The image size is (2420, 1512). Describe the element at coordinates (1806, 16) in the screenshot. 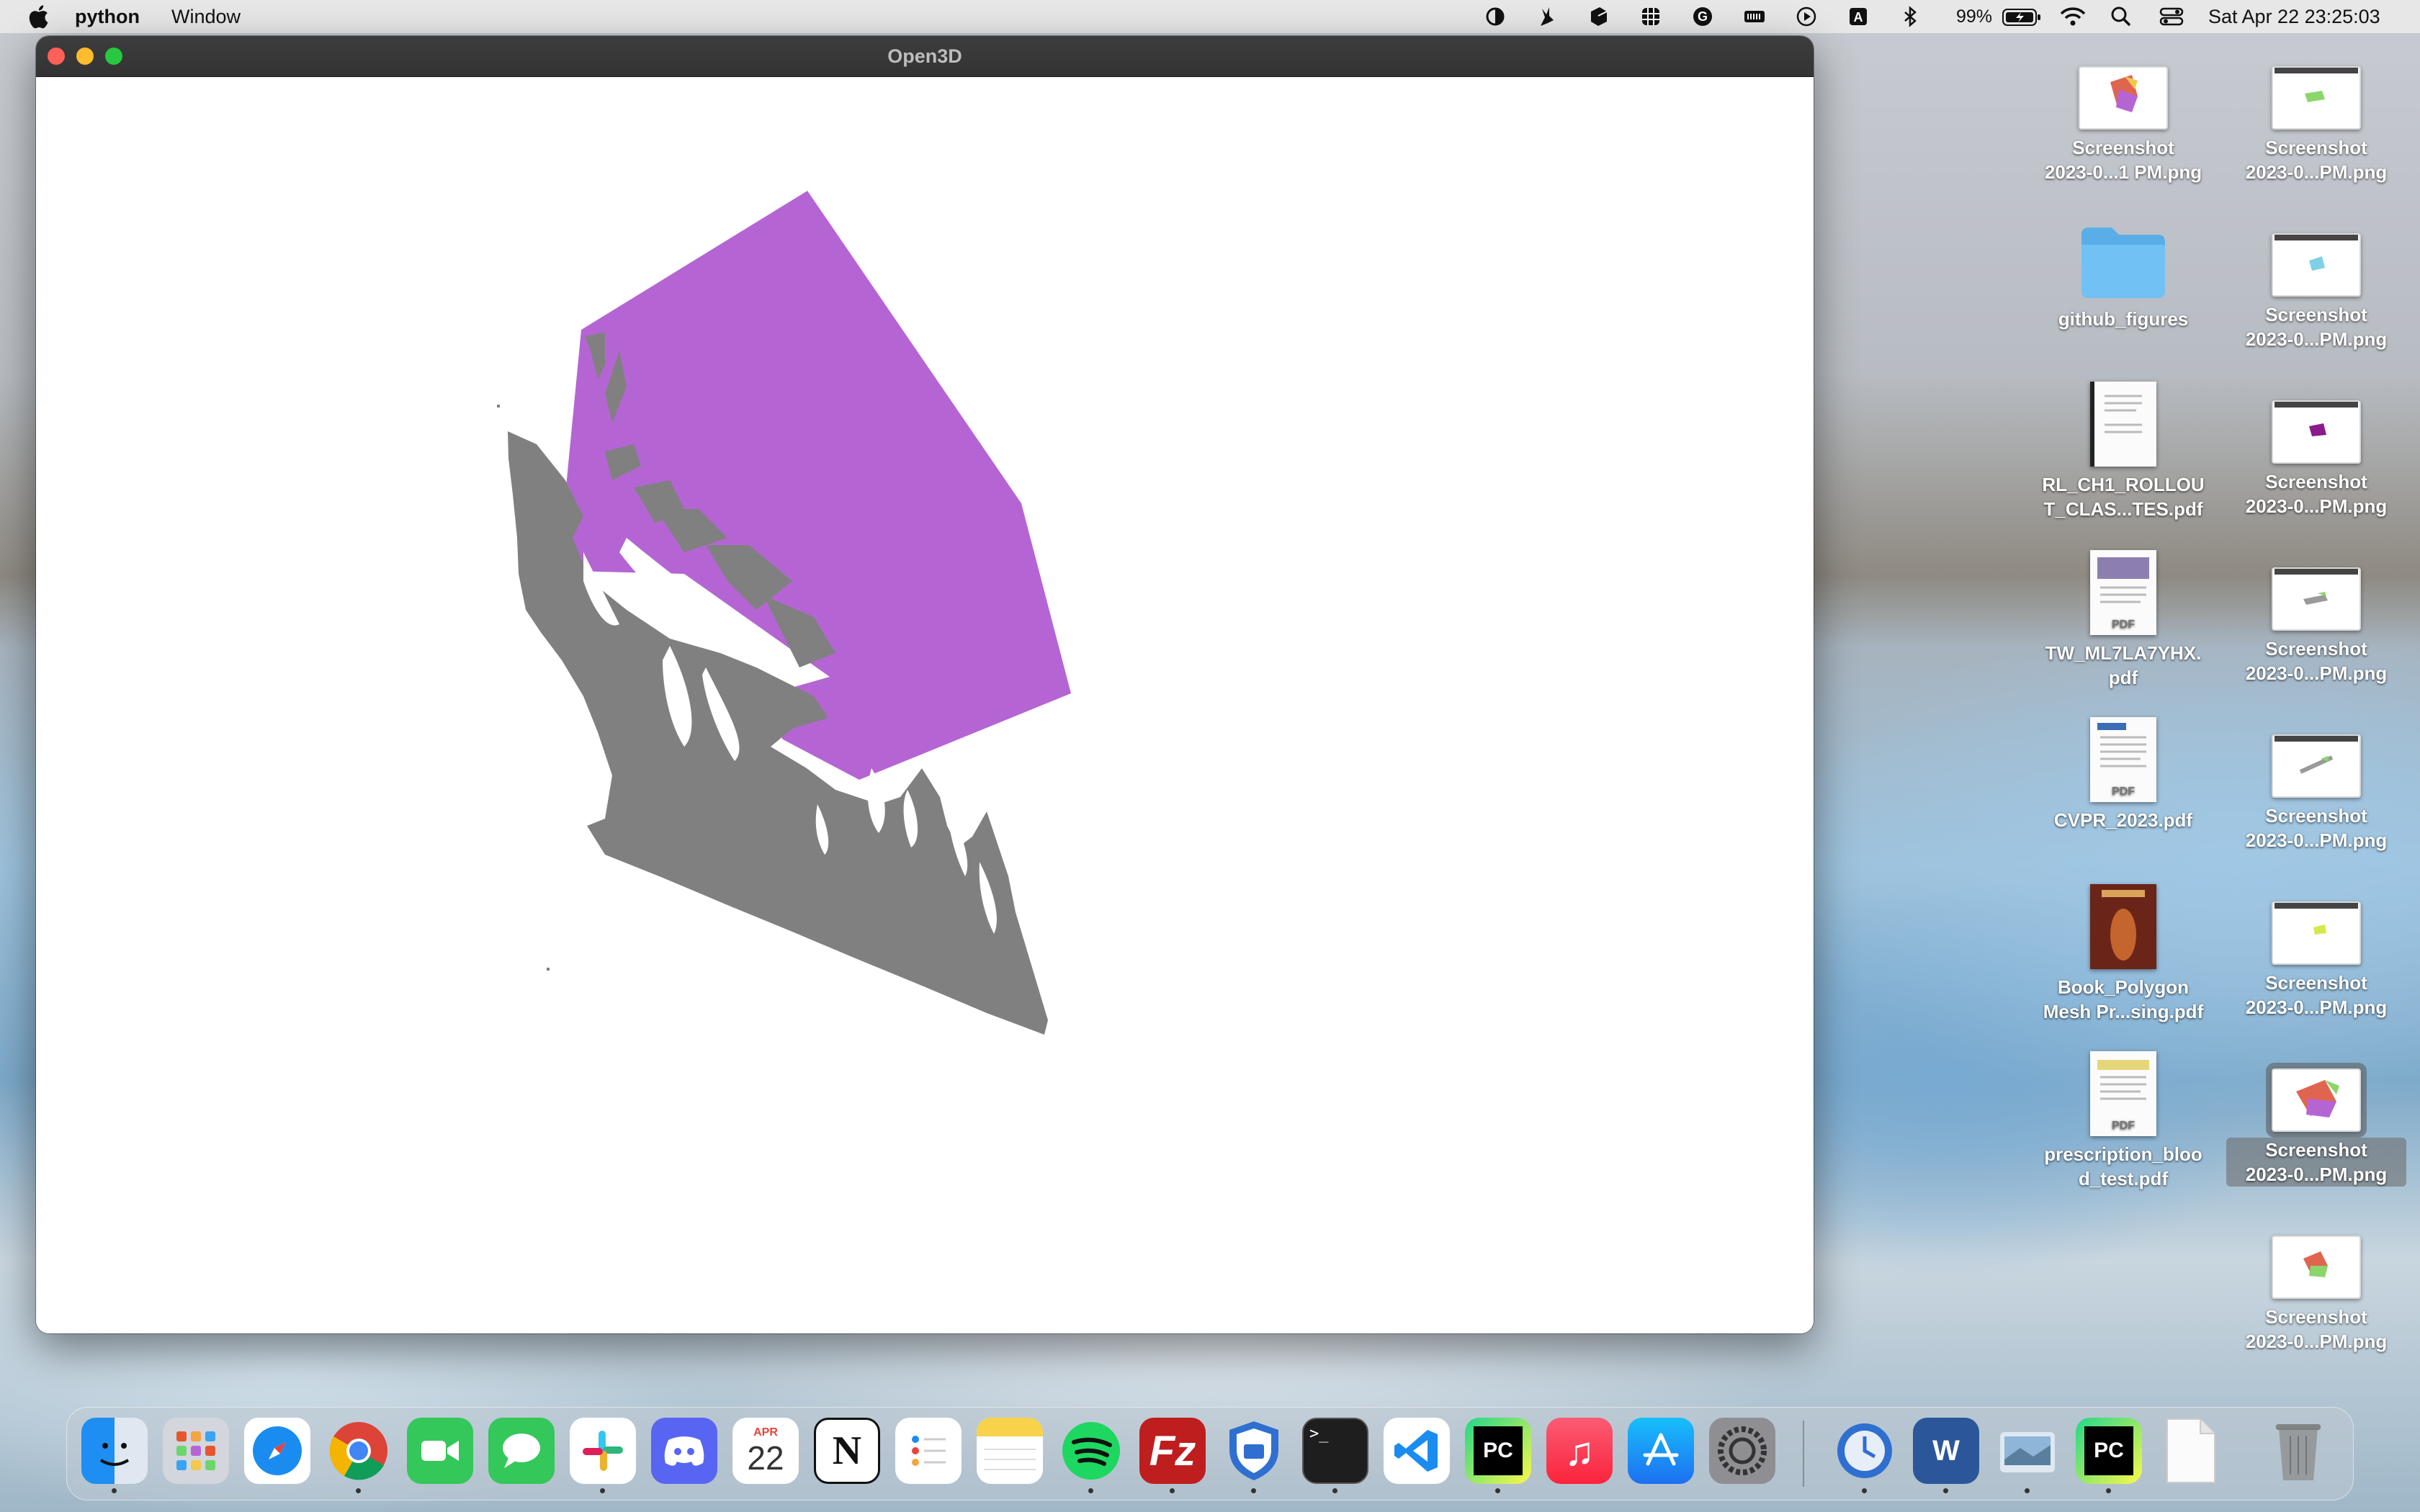

I see `play-icon` at that location.